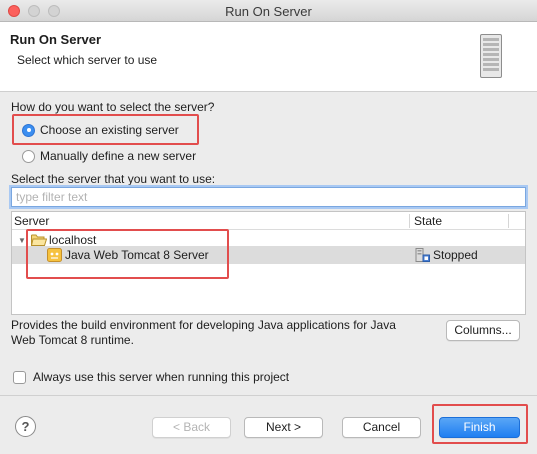  Describe the element at coordinates (479, 427) in the screenshot. I see `finish-button: Finish` at that location.